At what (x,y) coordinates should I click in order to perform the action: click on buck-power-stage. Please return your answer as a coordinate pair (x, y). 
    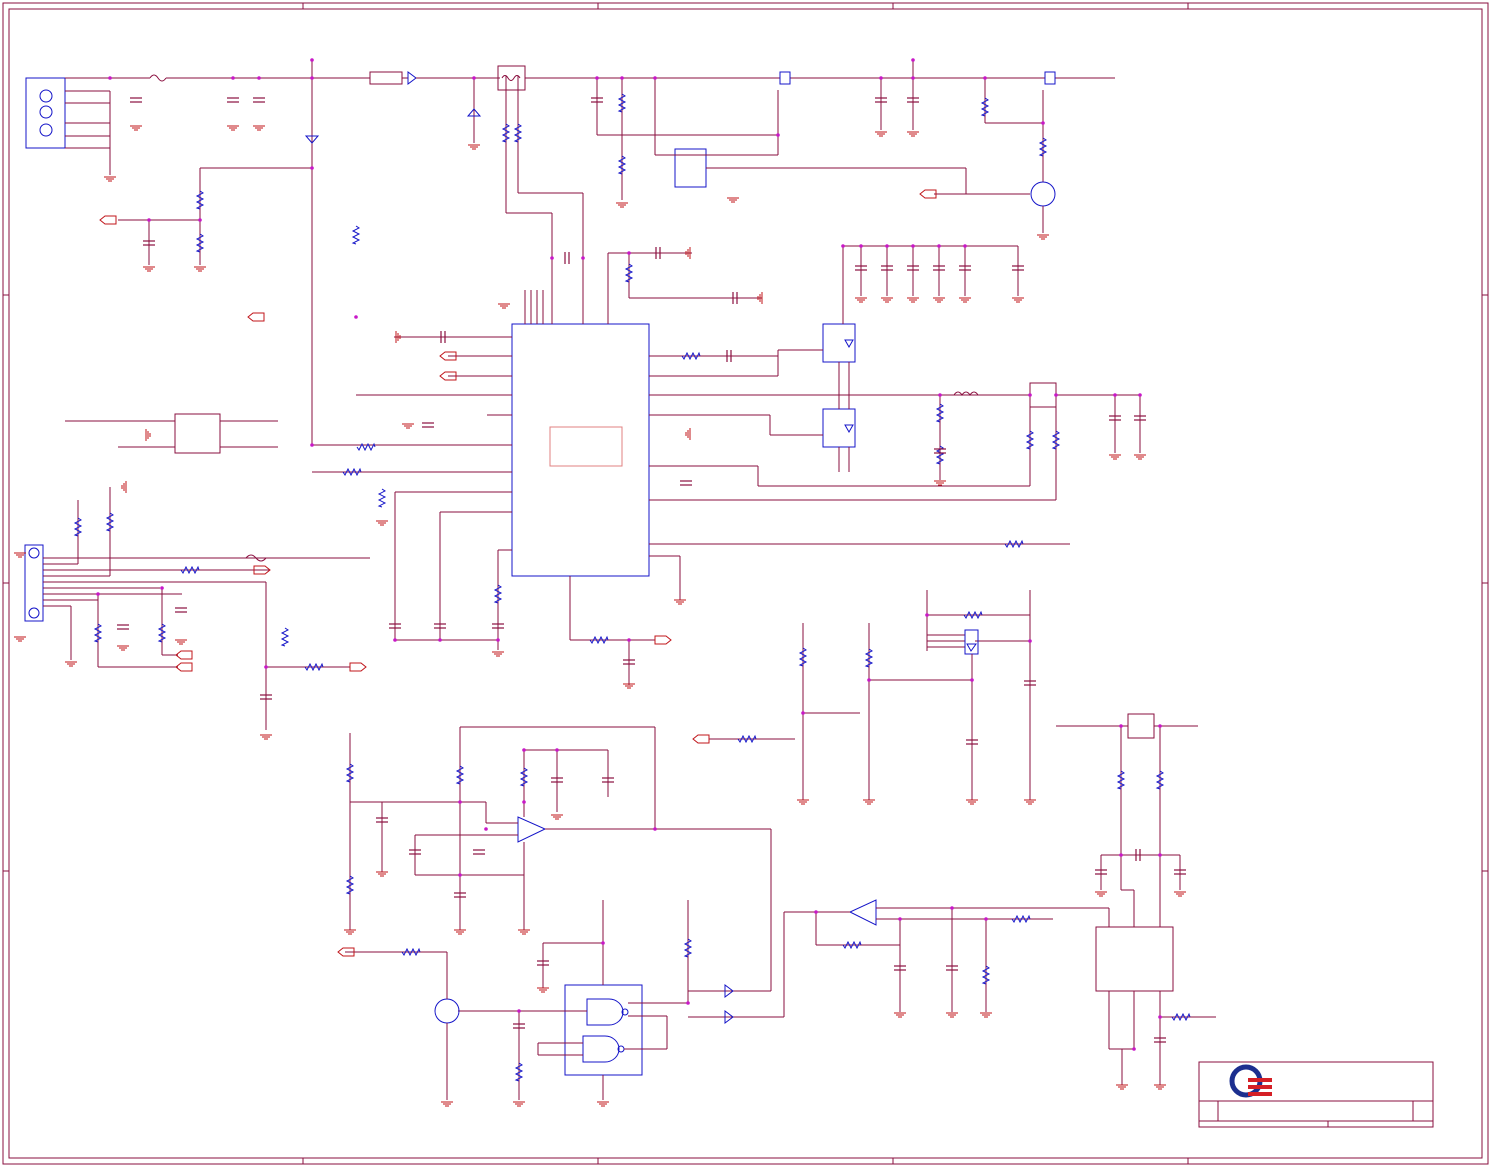
    Looking at the image, I should click on (948, 372).